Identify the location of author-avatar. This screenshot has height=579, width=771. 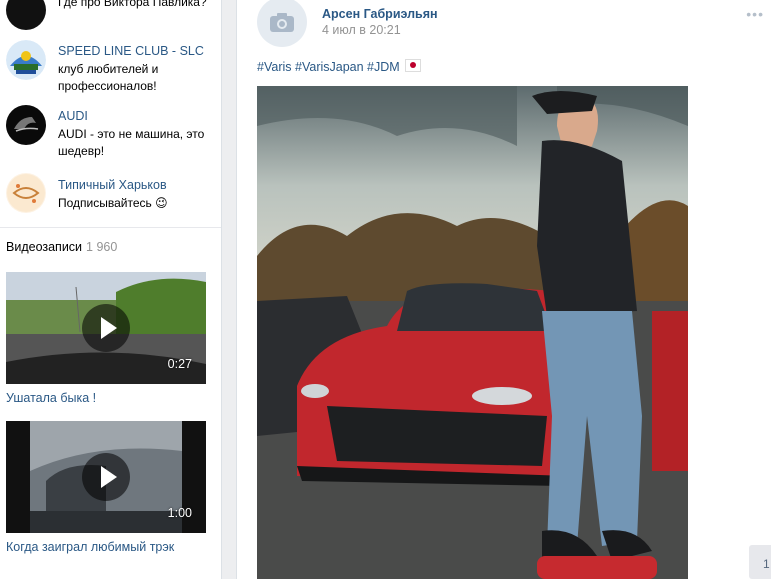
(282, 23).